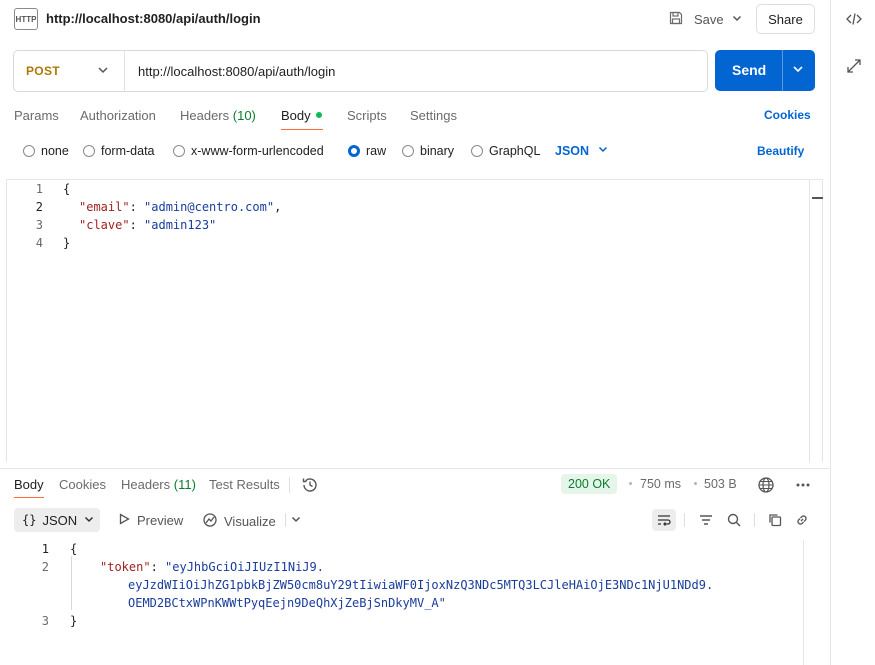  What do you see at coordinates (852, 332) in the screenshot?
I see `right-sidebar` at bounding box center [852, 332].